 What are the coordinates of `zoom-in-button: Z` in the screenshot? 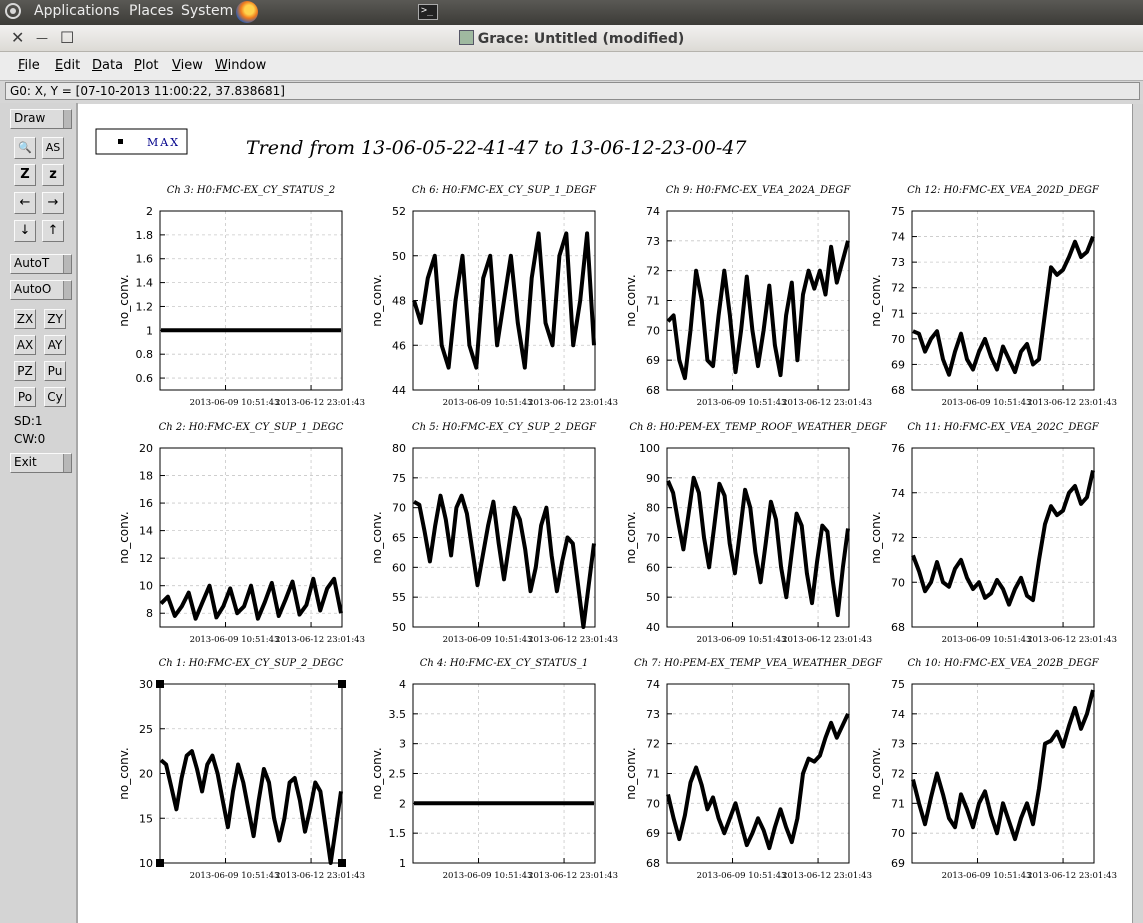 It's located at (25, 175).